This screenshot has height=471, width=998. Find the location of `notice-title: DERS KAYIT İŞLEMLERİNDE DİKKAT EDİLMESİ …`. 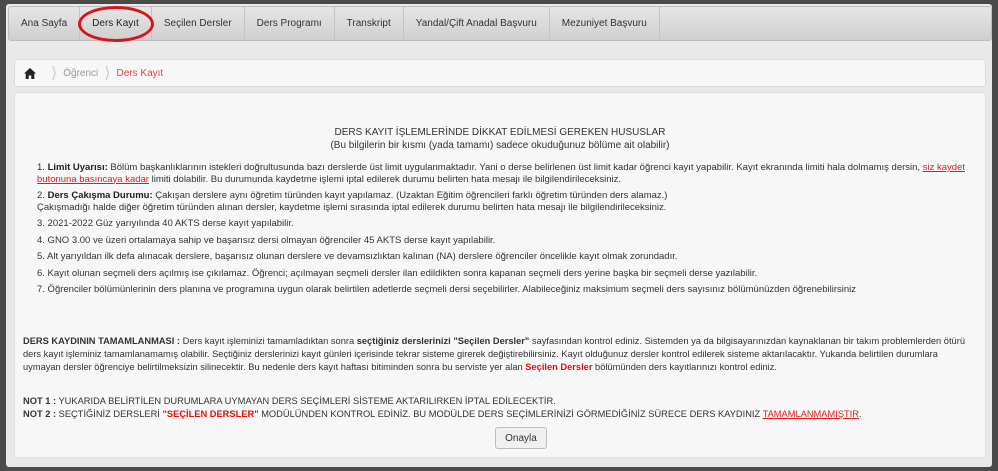

notice-title: DERS KAYIT İŞLEMLERİNDE DİKKAT EDİLMESİ … is located at coordinates (500, 132).